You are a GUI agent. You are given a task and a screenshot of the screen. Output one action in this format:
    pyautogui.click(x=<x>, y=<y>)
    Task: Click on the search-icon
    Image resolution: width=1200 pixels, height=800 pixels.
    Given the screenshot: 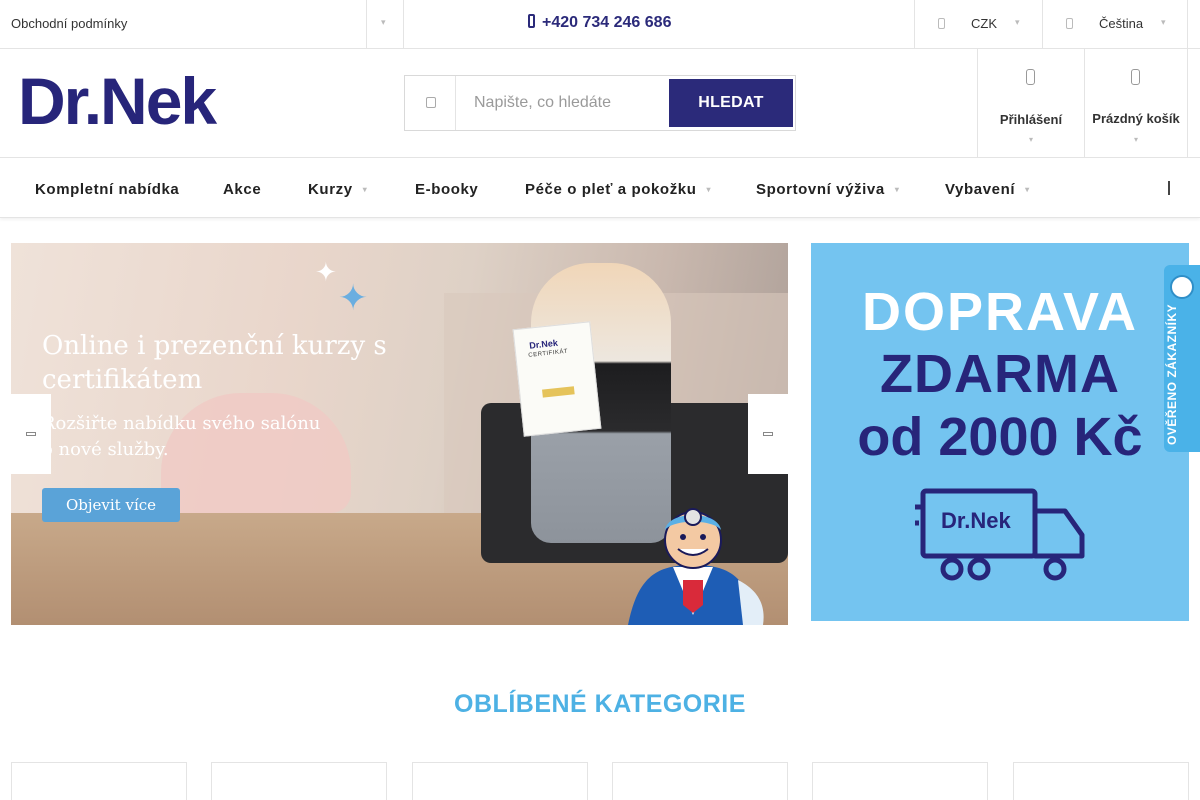 What is the action you would take?
    pyautogui.click(x=430, y=103)
    